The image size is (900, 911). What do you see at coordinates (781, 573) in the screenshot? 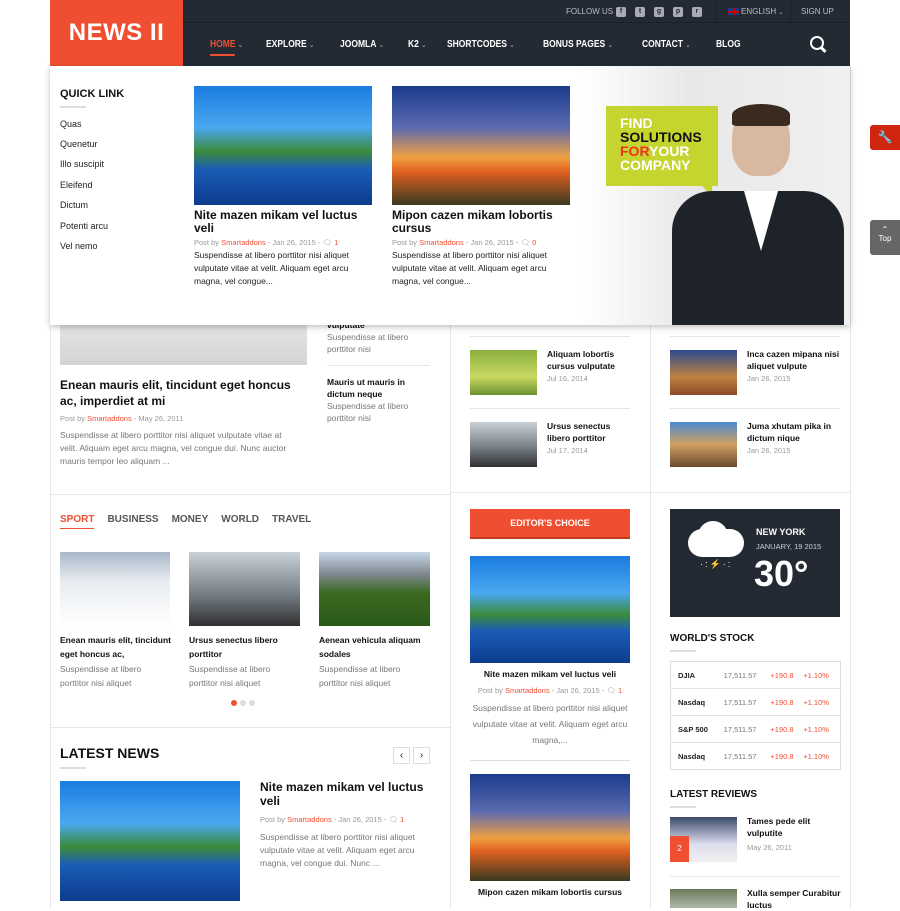
I see `weather-temperature: 30°` at bounding box center [781, 573].